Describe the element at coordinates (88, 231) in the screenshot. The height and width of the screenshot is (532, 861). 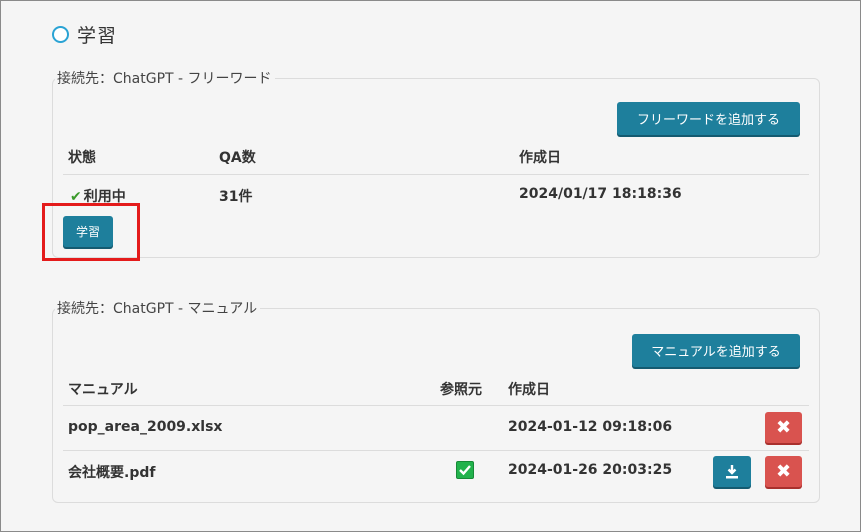
I see `learn-button: 学習` at that location.